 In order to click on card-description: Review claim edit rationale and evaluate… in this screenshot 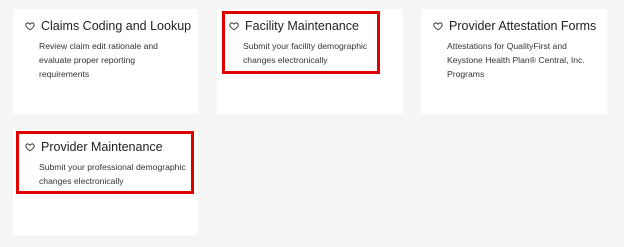, I will do `click(105, 60)`.